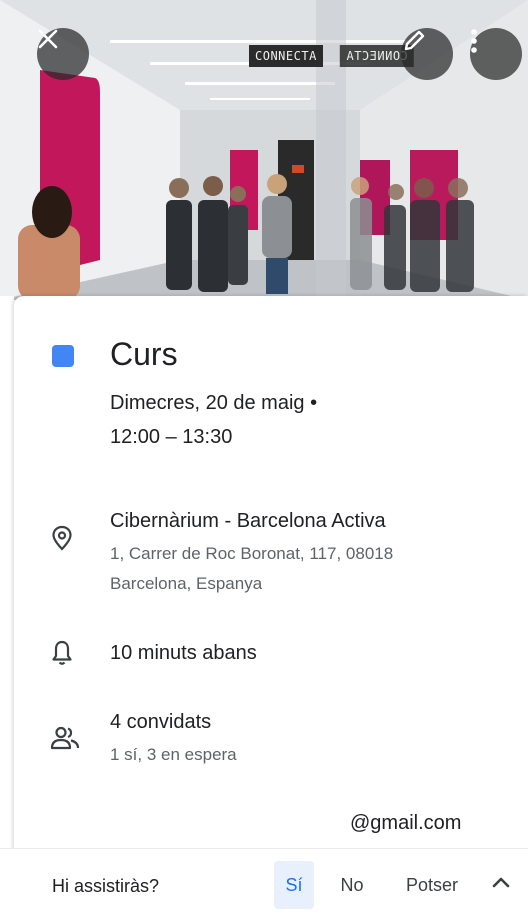 The height and width of the screenshot is (918, 528). Describe the element at coordinates (144, 354) in the screenshot. I see `event-title: Curs` at that location.